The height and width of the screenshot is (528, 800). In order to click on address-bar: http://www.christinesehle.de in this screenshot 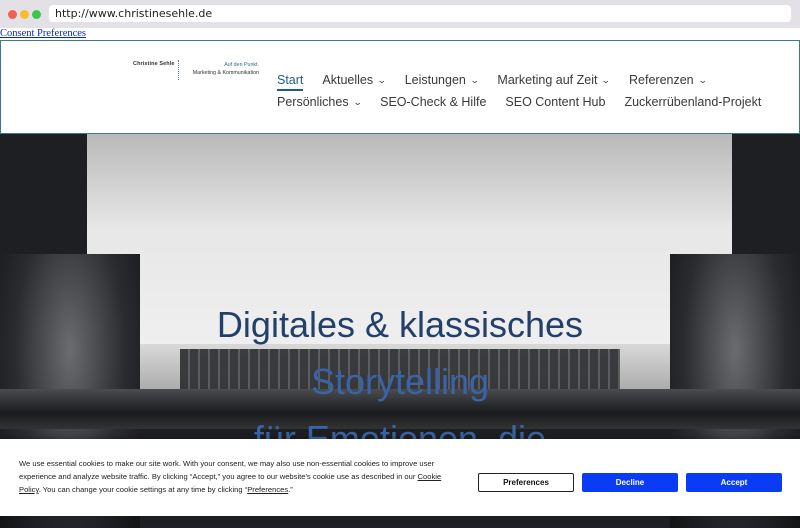, I will do `click(420, 13)`.